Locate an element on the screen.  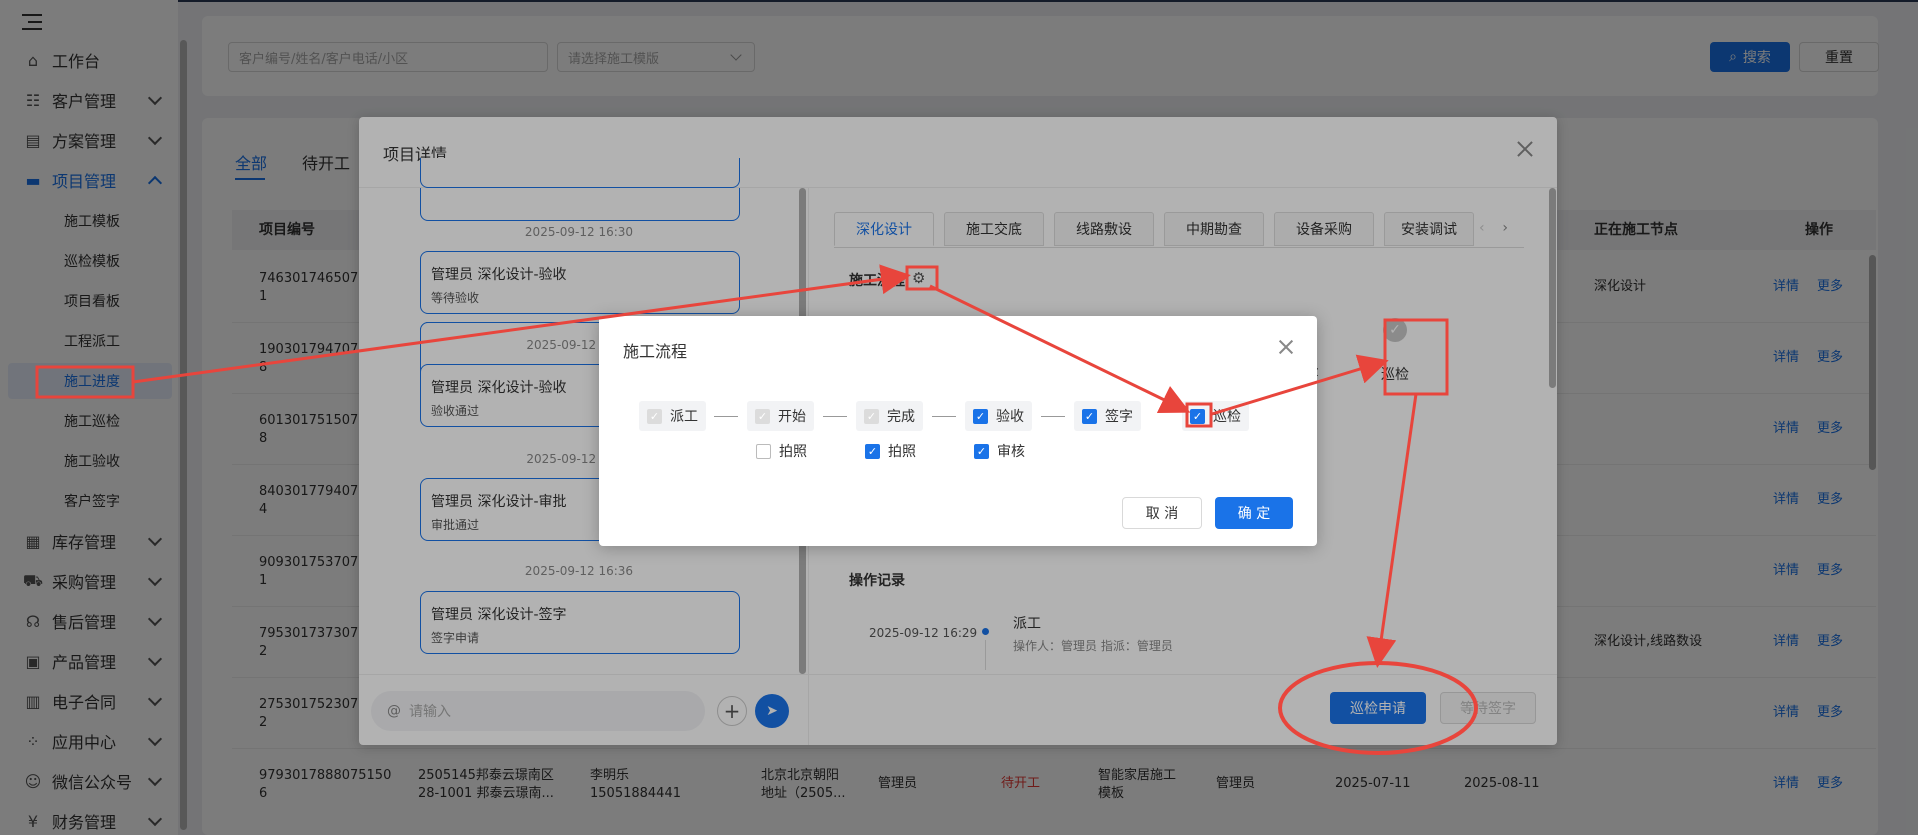
cancel-button: 取 消 is located at coordinates (1162, 513).